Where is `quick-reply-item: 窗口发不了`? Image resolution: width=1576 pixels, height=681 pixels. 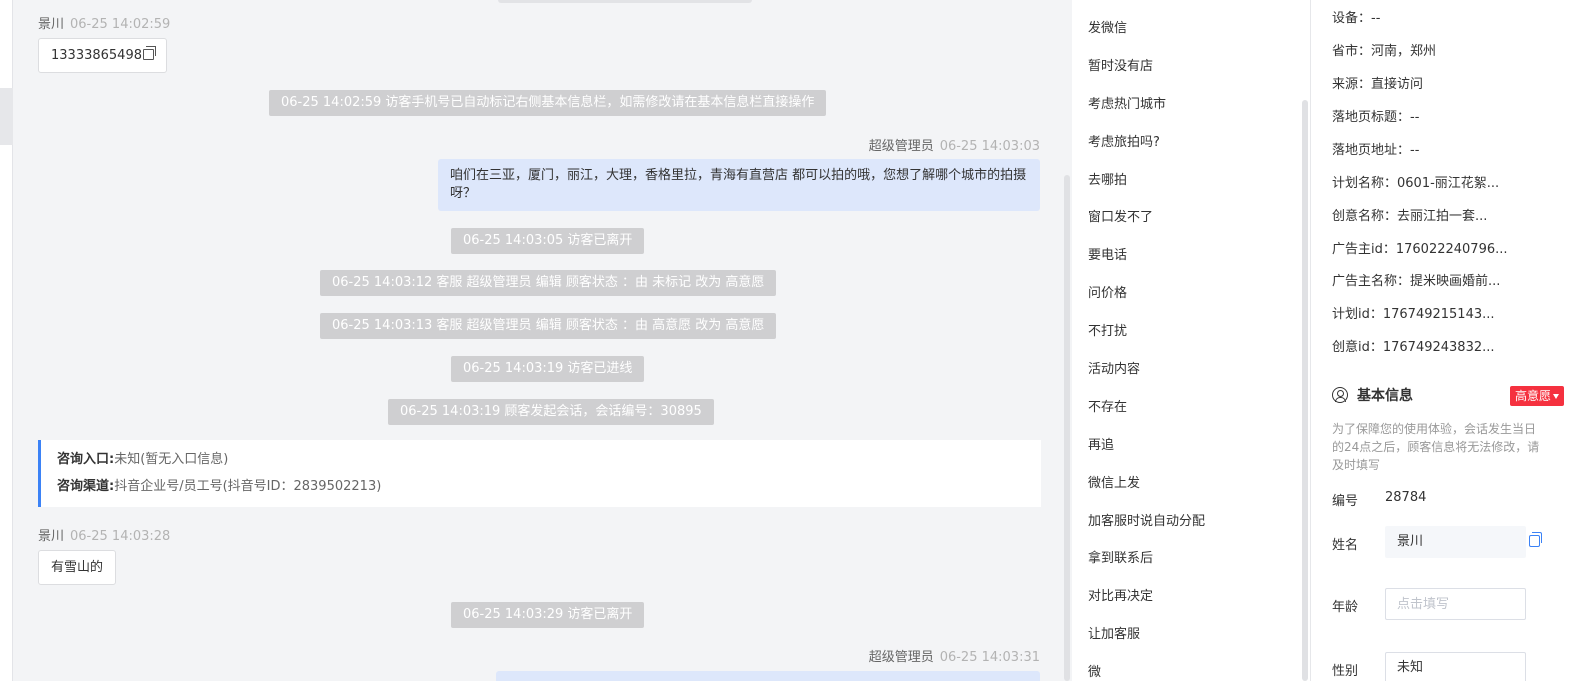 quick-reply-item: 窗口发不了 is located at coordinates (1146, 218).